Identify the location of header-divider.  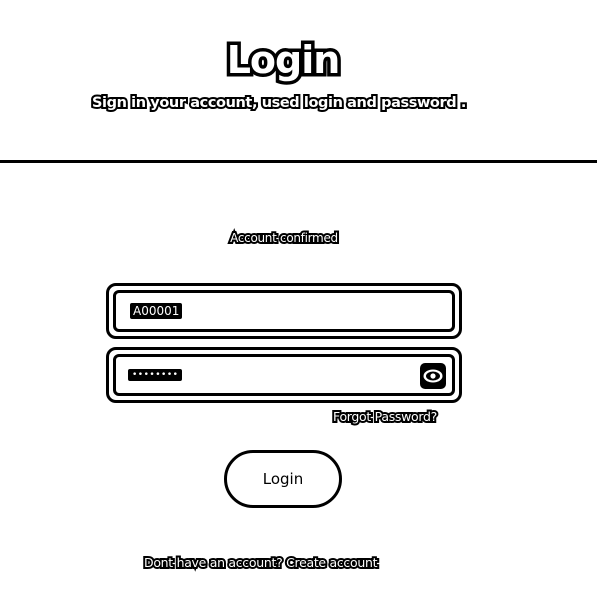
(298, 161).